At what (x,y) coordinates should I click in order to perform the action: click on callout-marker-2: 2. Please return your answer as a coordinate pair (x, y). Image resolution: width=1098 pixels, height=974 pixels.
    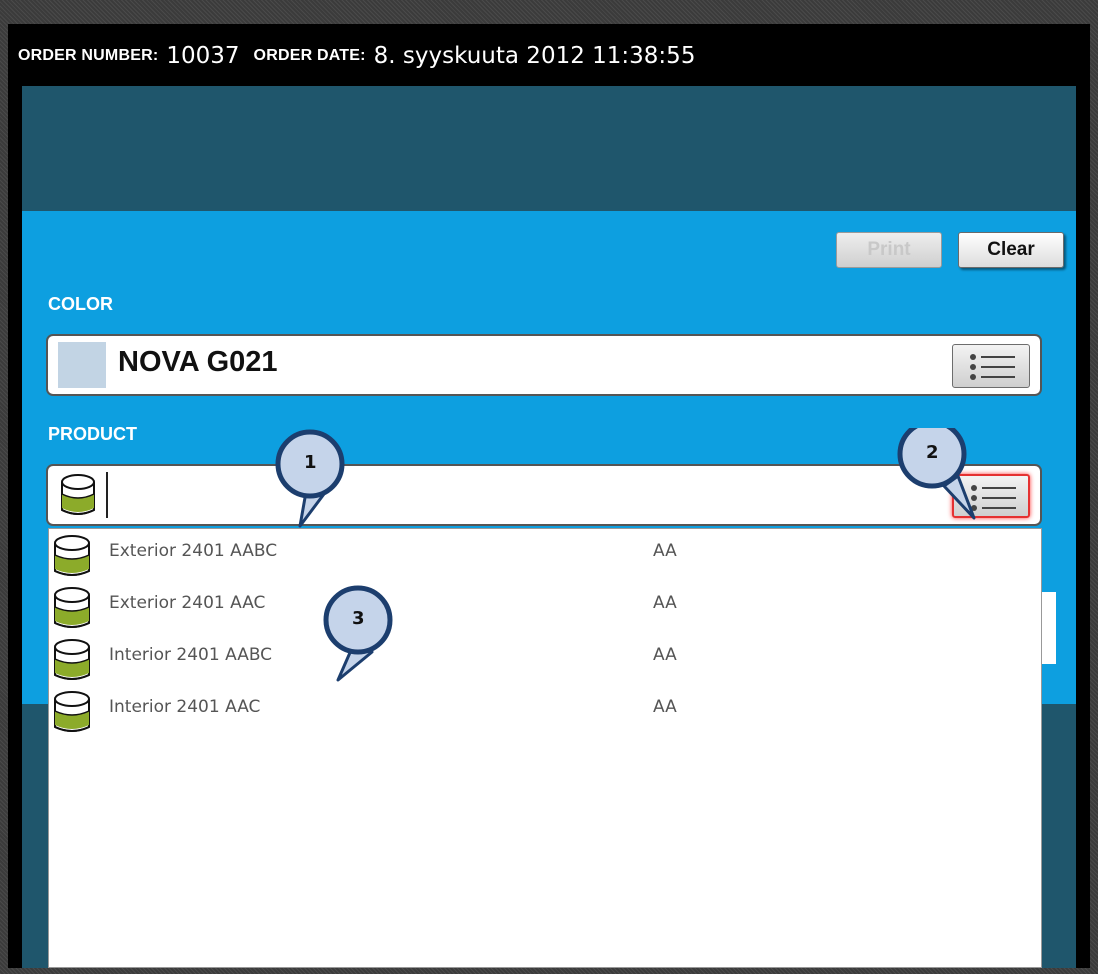
    Looking at the image, I should click on (942, 477).